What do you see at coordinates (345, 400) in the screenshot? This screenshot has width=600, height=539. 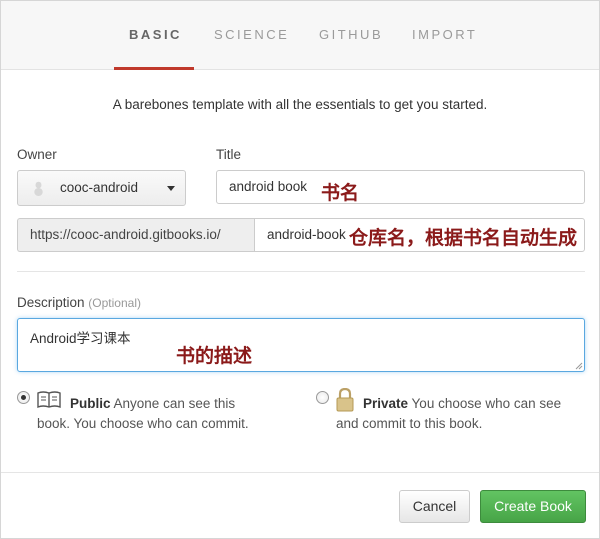 I see `lock-icon` at bounding box center [345, 400].